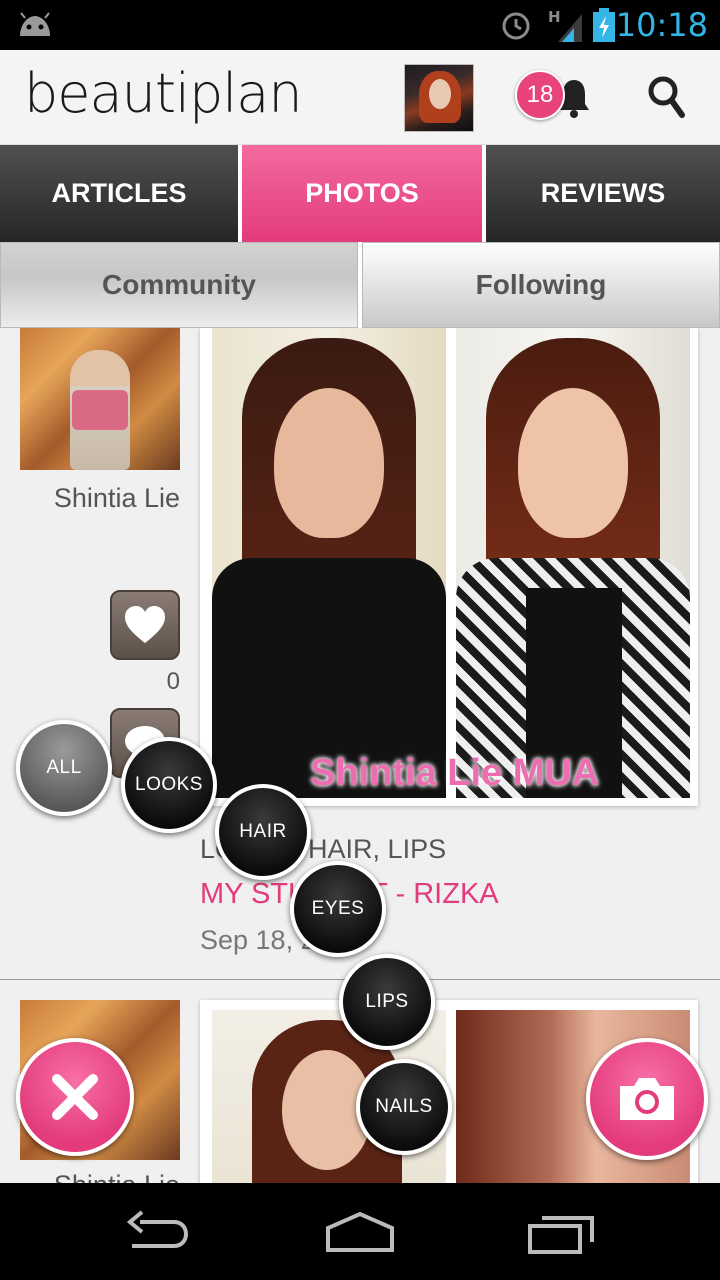 The width and height of the screenshot is (720, 1280). I want to click on like-button, so click(145, 625).